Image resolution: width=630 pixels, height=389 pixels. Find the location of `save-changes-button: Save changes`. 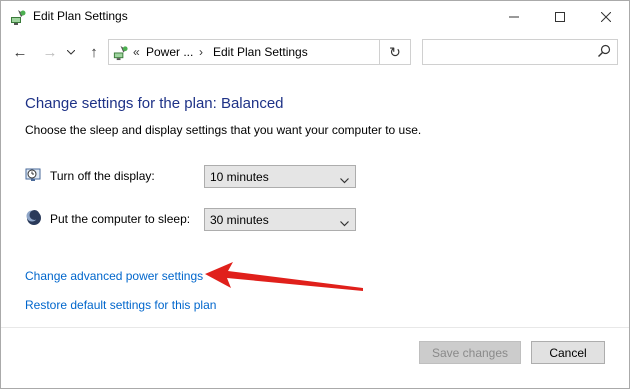

save-changes-button: Save changes is located at coordinates (470, 352).